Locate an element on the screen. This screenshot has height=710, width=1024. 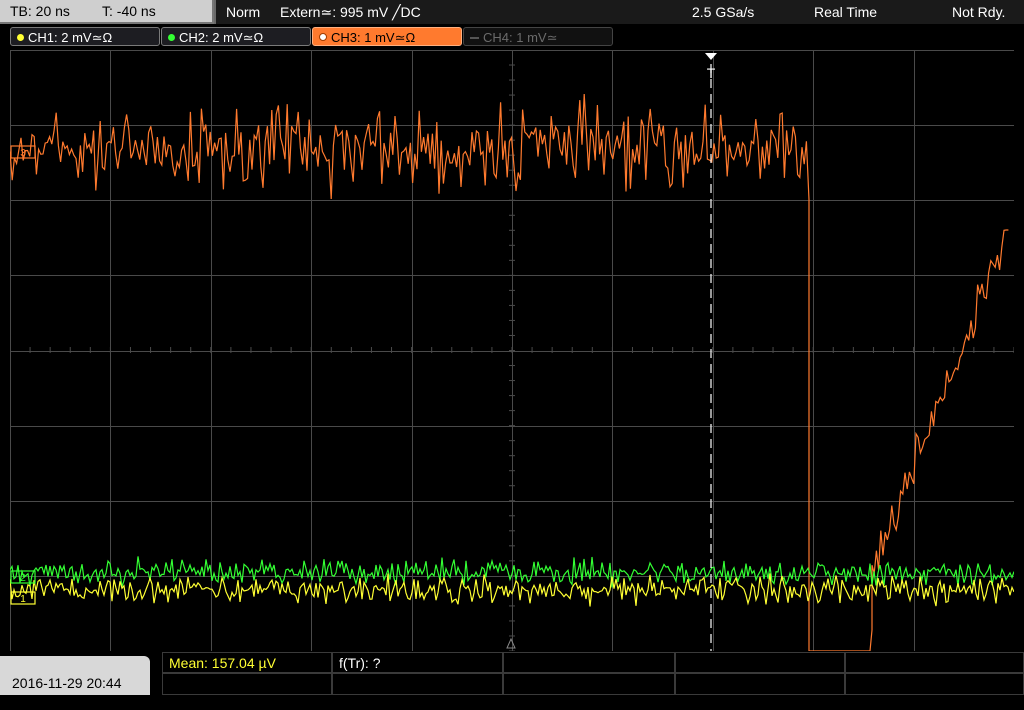
trigger-mode: Norm is located at coordinates (243, 12).